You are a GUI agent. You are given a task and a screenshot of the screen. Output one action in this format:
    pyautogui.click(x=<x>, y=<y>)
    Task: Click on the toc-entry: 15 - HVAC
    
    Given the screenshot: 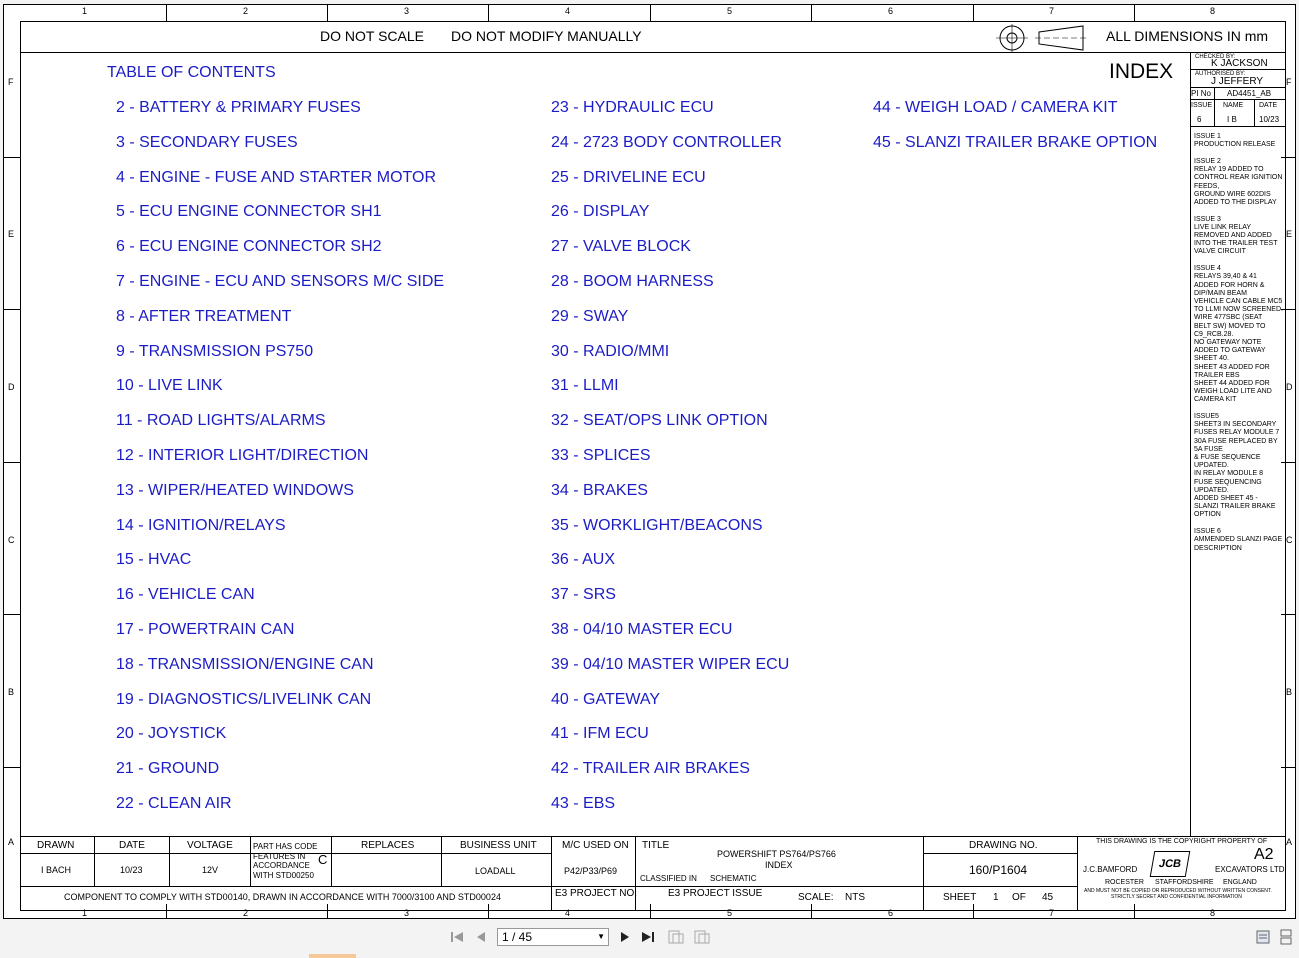 What is the action you would take?
    pyautogui.click(x=153, y=560)
    